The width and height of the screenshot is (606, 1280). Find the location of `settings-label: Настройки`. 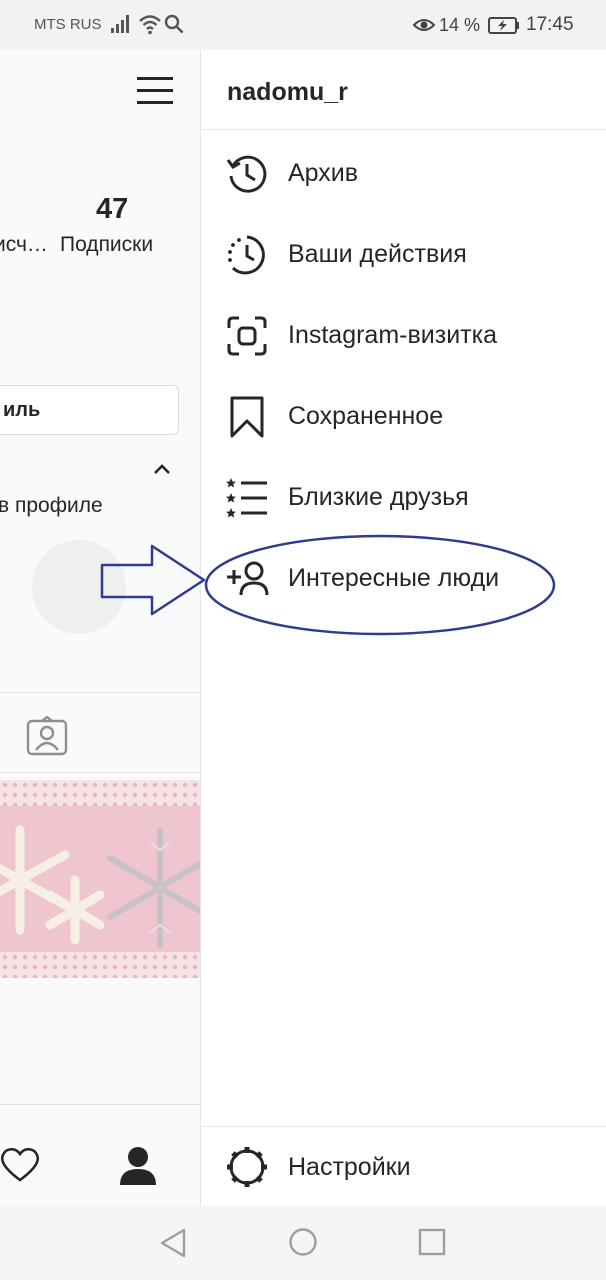

settings-label: Настройки is located at coordinates (349, 1167).